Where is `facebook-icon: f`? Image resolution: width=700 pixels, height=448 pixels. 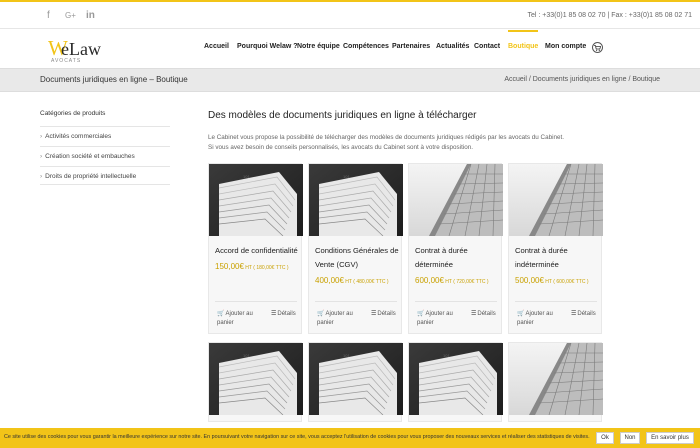
facebook-icon: f is located at coordinates (48, 15).